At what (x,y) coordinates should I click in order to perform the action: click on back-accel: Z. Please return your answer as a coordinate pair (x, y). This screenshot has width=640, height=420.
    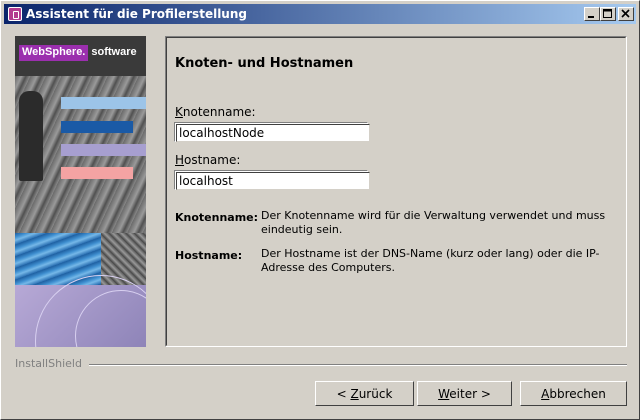
    Looking at the image, I should click on (354, 393).